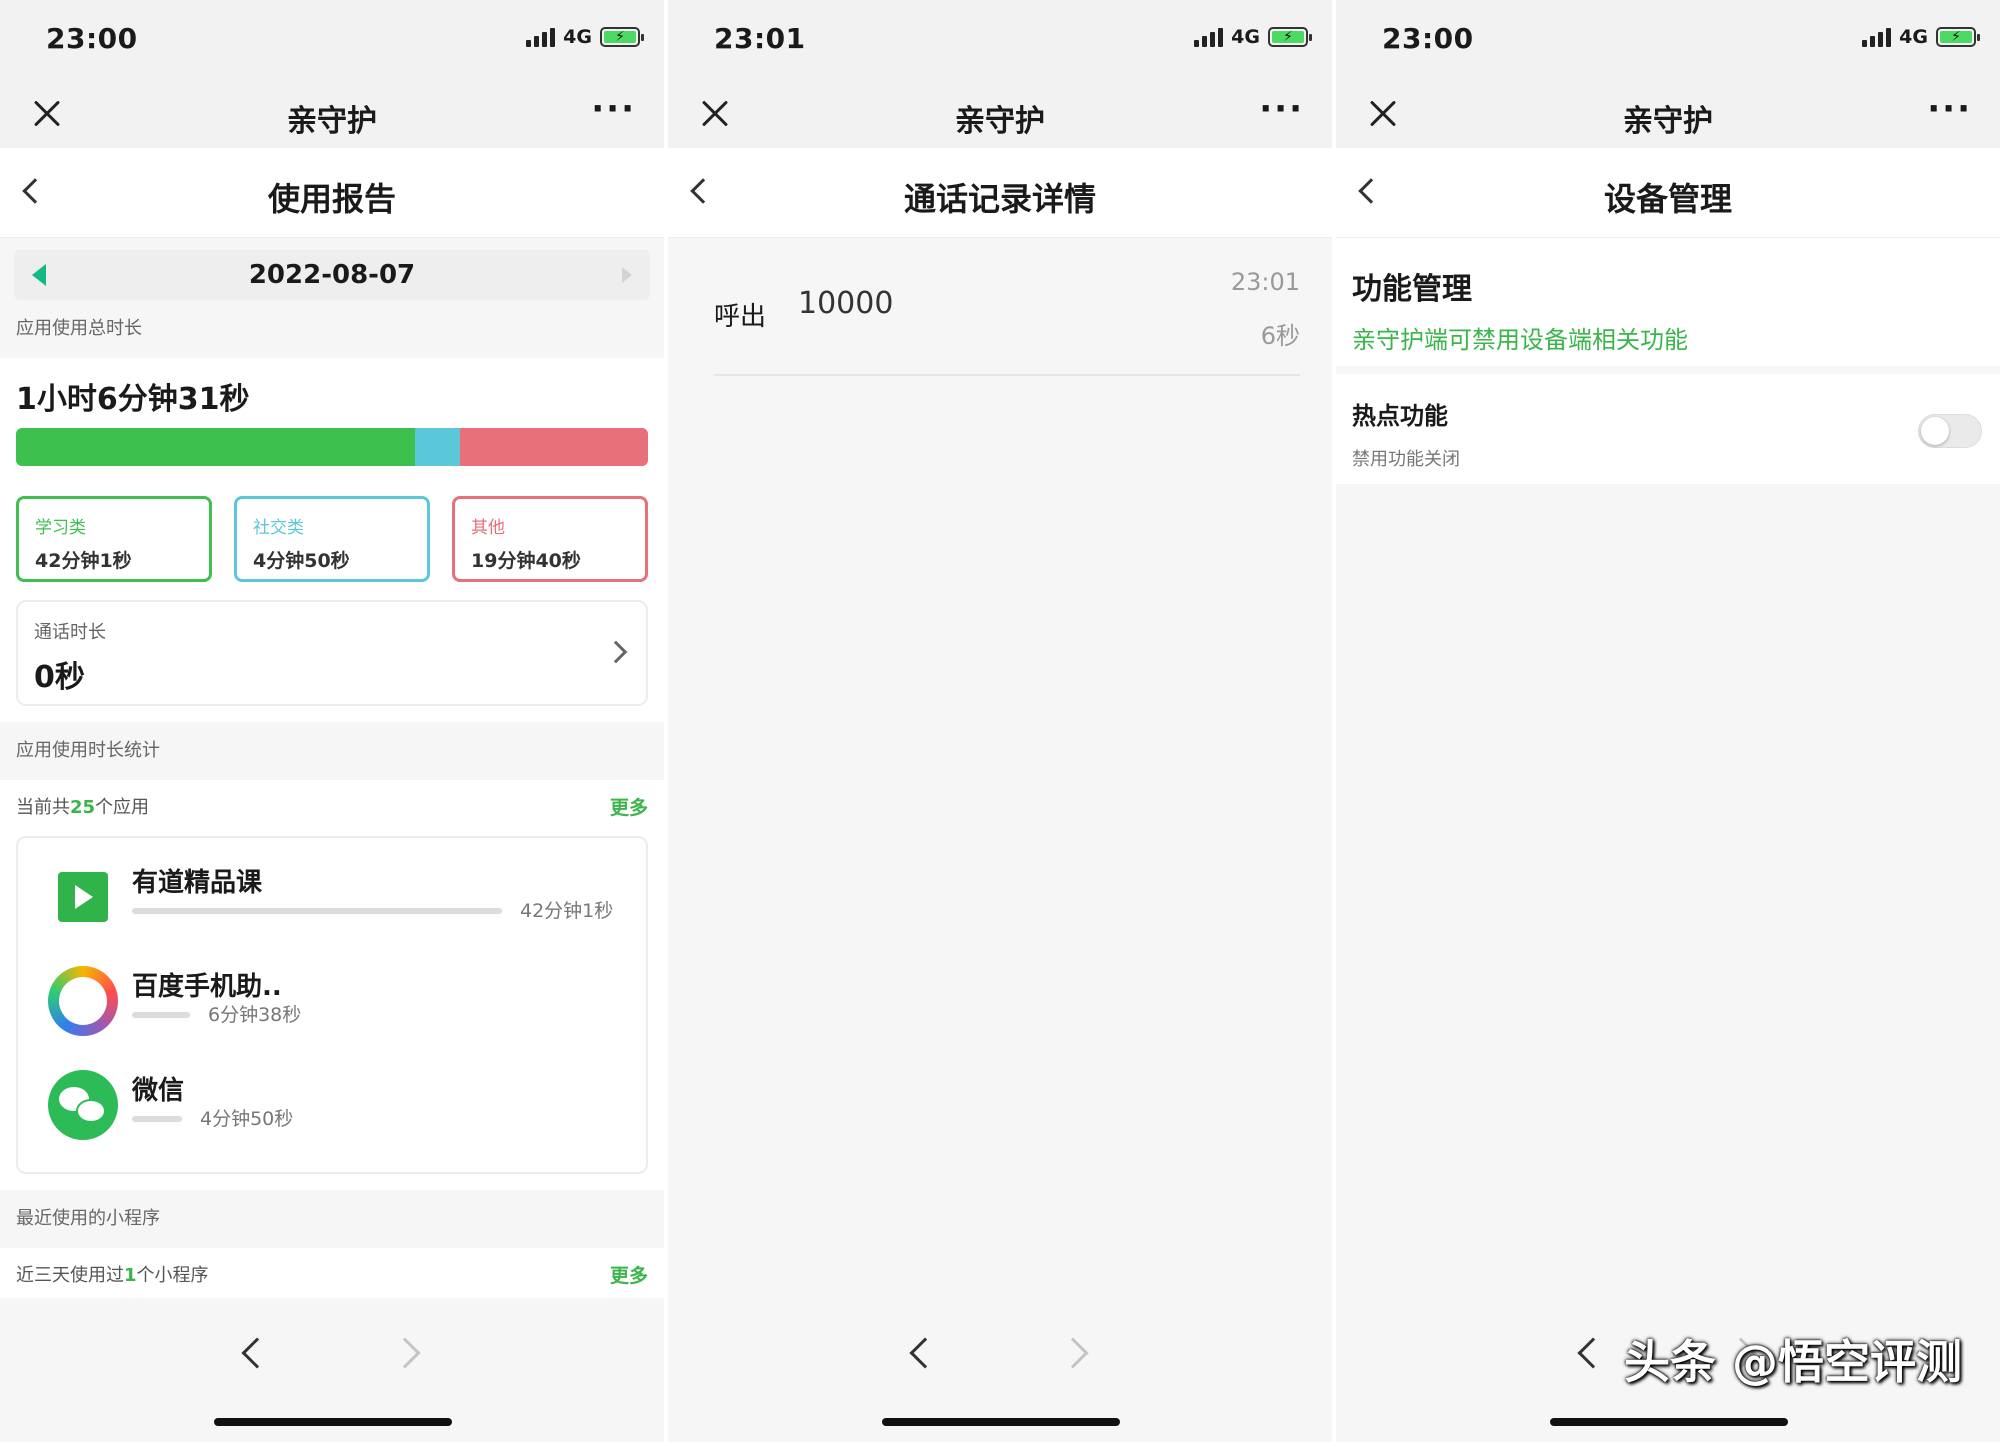 The width and height of the screenshot is (2000, 1442). What do you see at coordinates (1400, 416) in the screenshot?
I see `hotspot-title: 热点功能` at bounding box center [1400, 416].